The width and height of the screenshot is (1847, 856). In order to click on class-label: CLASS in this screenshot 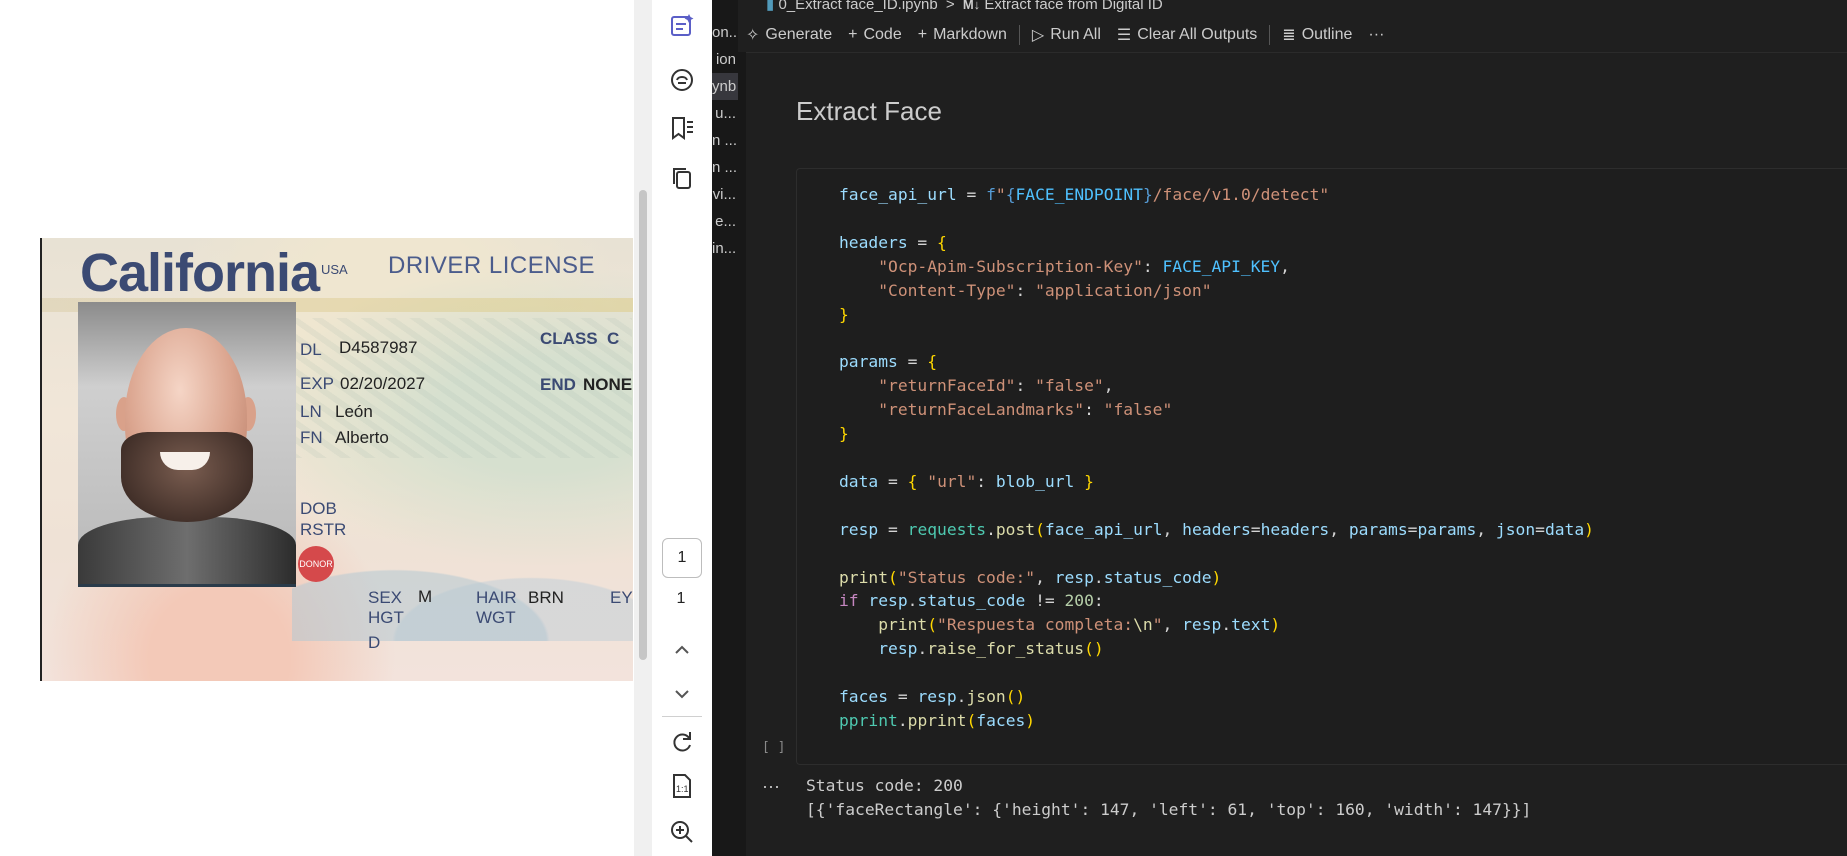, I will do `click(569, 338)`.